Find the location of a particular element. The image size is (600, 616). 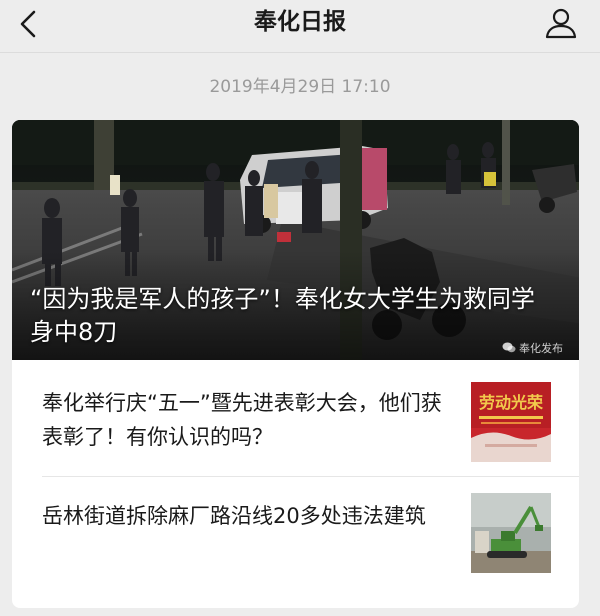

message-timestamp: 2019年4月29日 17:10 is located at coordinates (300, 87).